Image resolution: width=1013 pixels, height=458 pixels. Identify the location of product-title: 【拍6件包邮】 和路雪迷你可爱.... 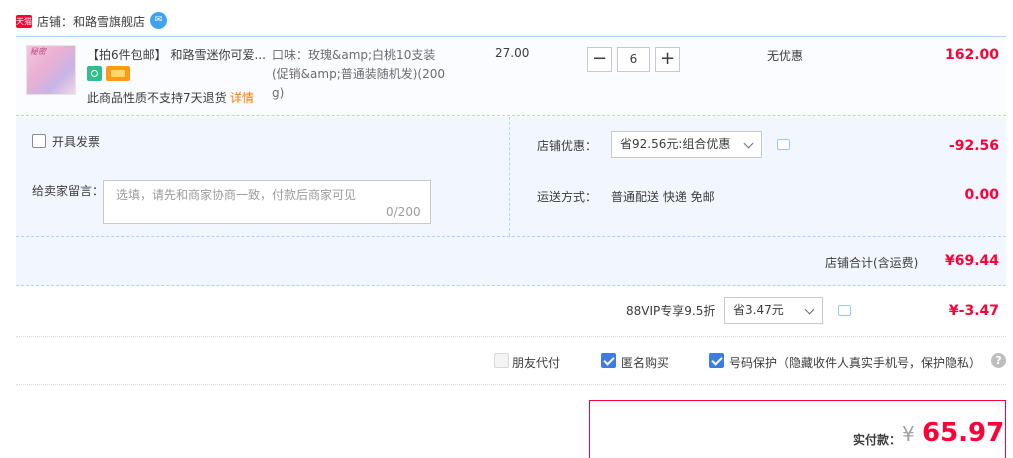
(176, 54).